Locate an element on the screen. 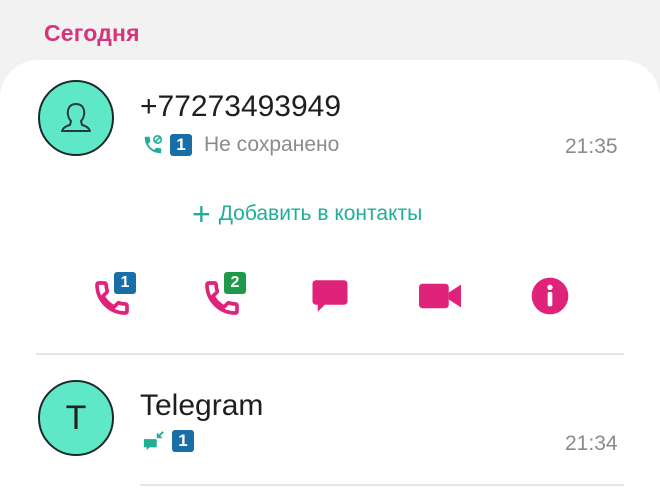  contact-name: Telegram is located at coordinates (202, 405).